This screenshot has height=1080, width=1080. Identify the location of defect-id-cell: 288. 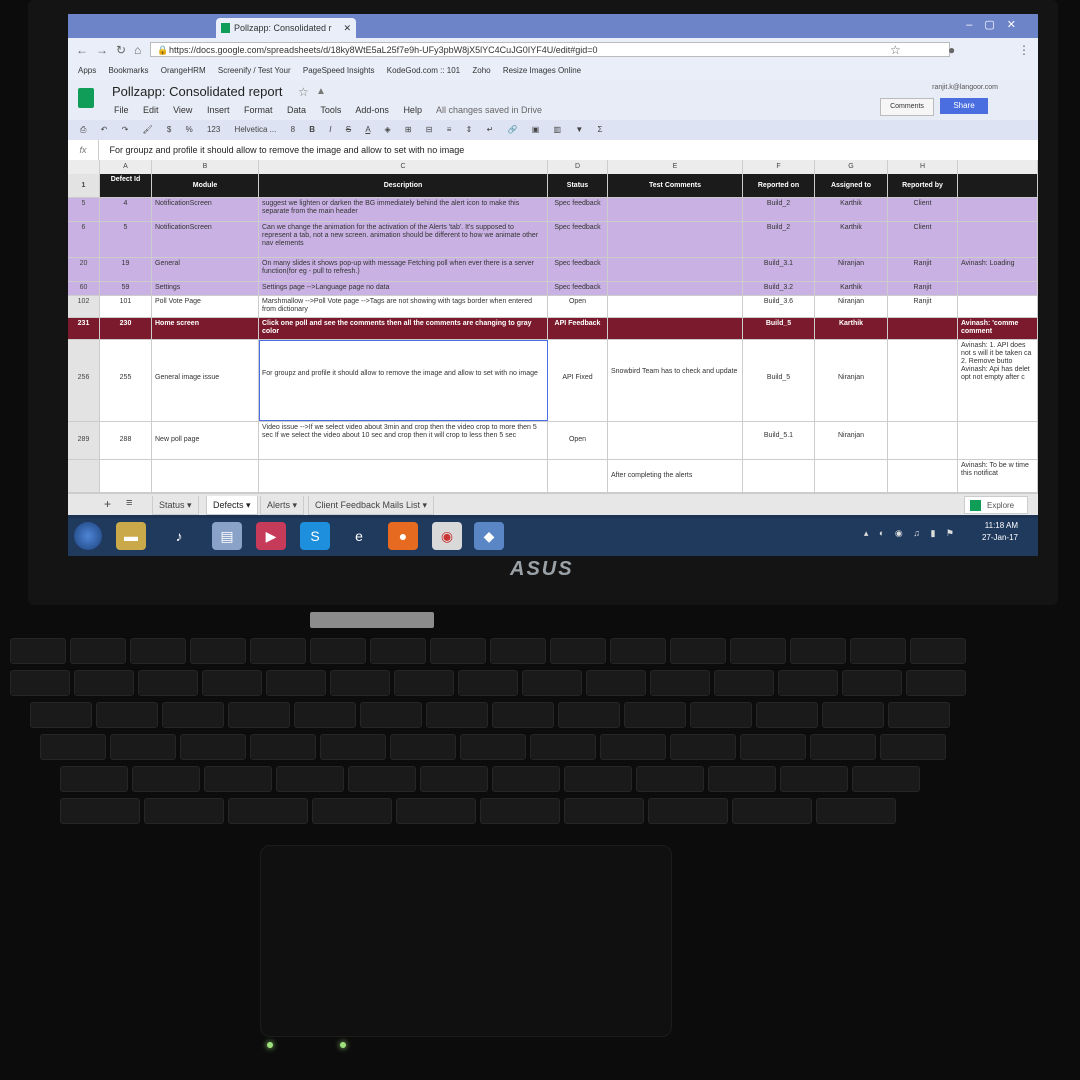
(126, 440).